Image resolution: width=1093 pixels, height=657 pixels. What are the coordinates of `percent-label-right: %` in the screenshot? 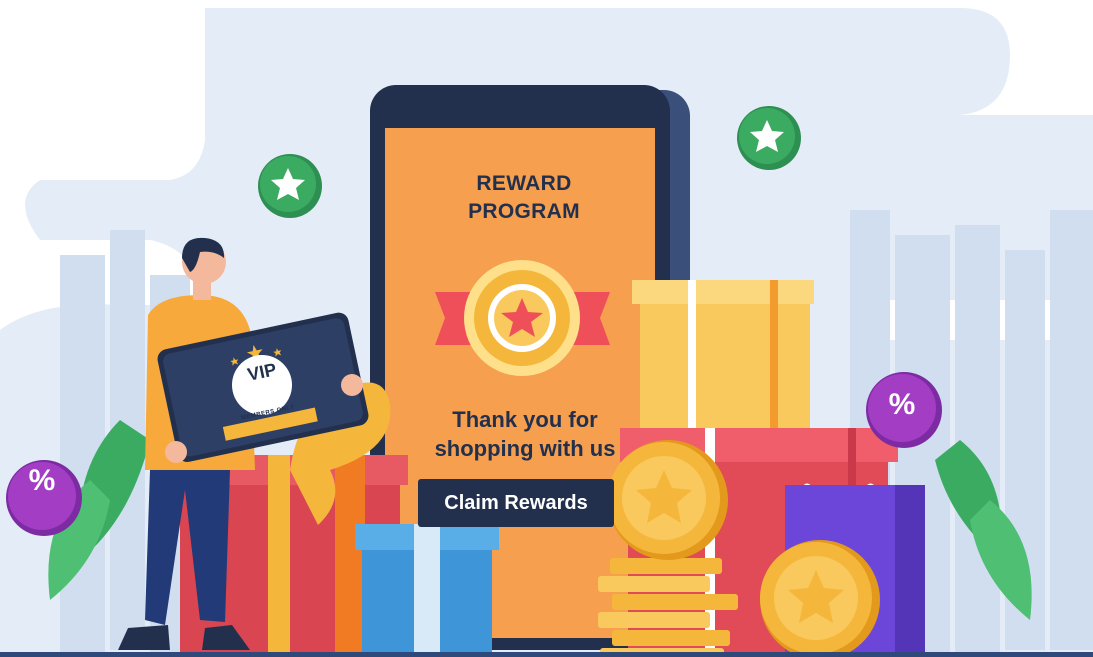 It's located at (902, 404).